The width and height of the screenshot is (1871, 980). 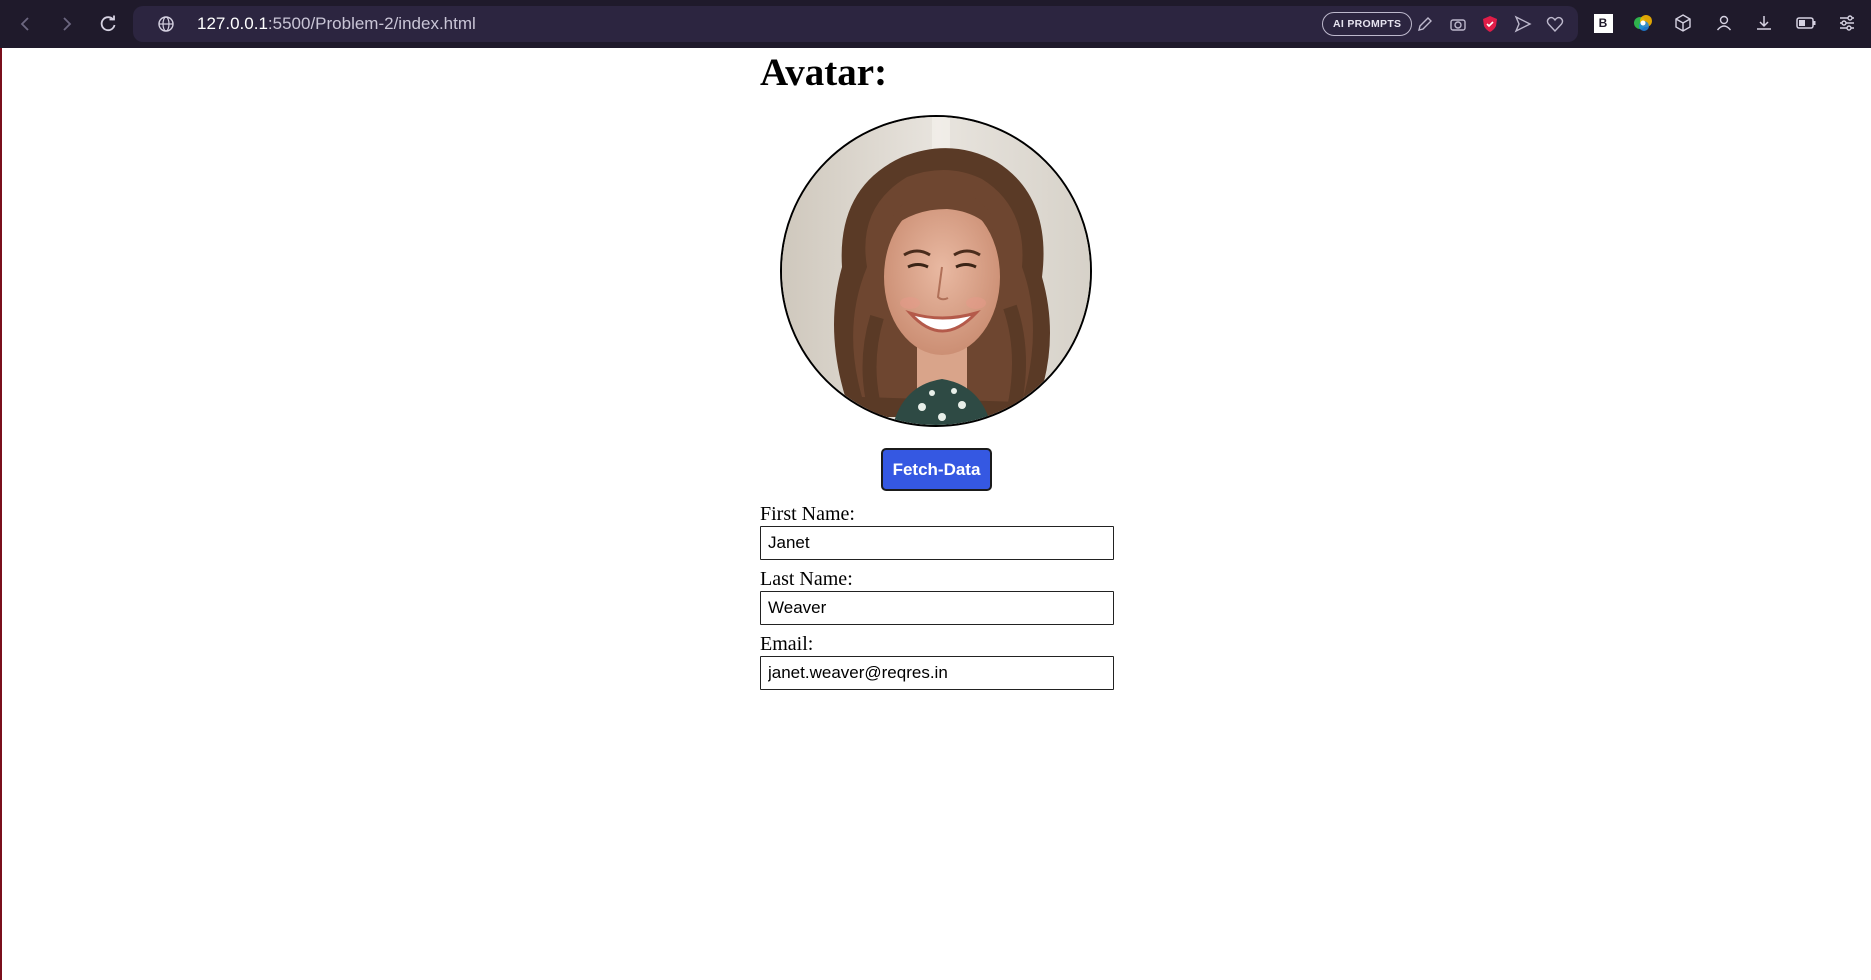 I want to click on extension-badge: B, so click(x=1603, y=23).